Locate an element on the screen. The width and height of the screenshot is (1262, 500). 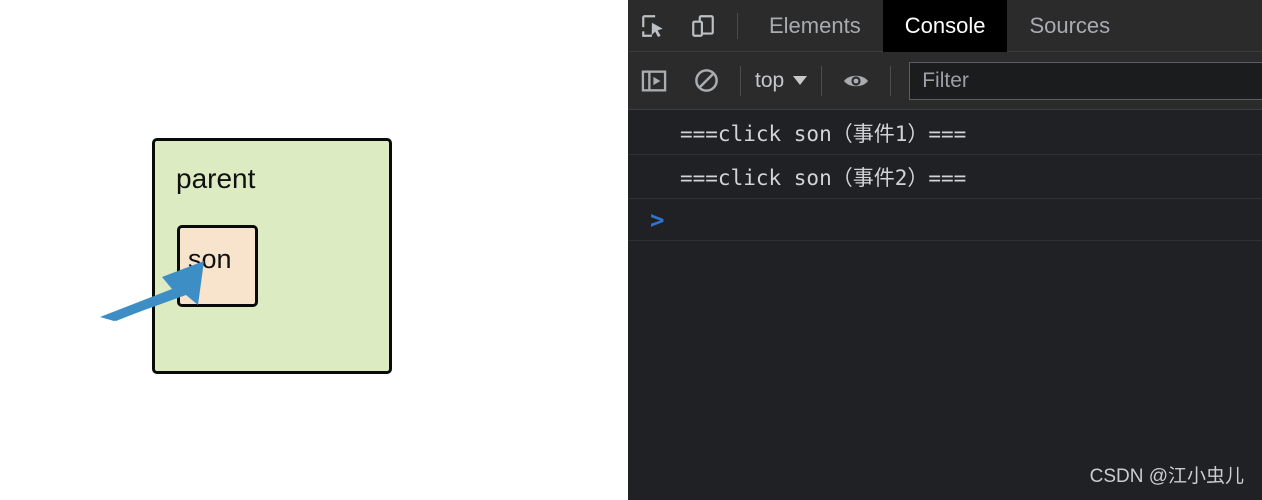
console-sidebar-icon is located at coordinates (654, 81).